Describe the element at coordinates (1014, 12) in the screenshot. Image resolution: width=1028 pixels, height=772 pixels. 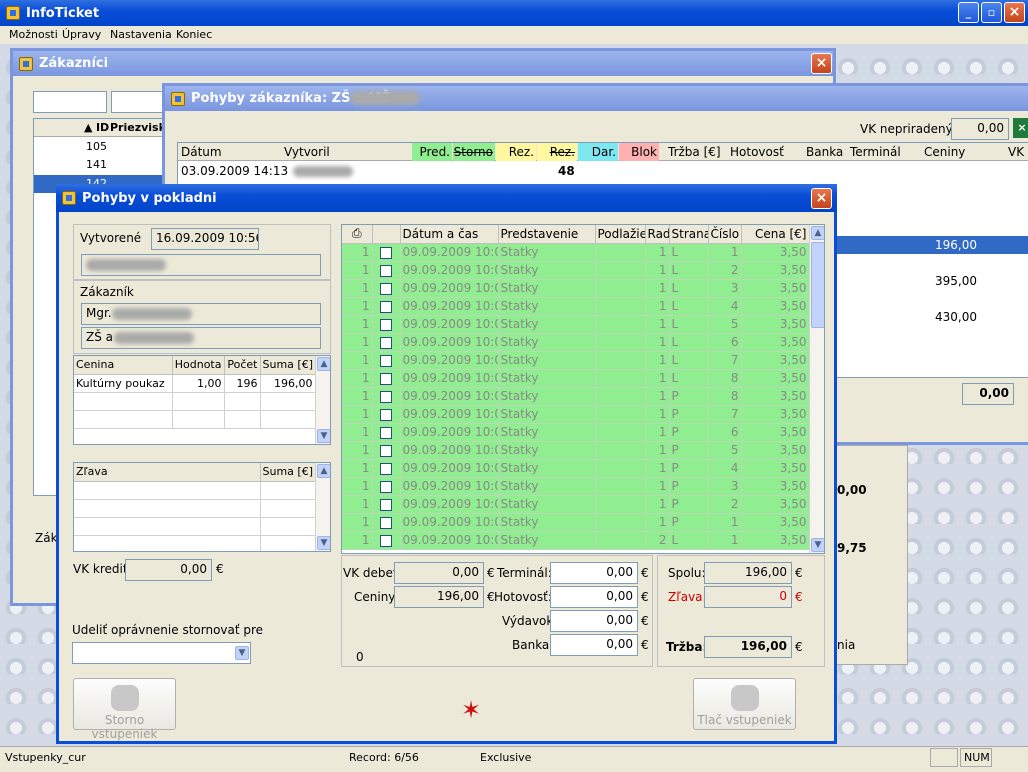
I see `app-close-button: ×` at that location.